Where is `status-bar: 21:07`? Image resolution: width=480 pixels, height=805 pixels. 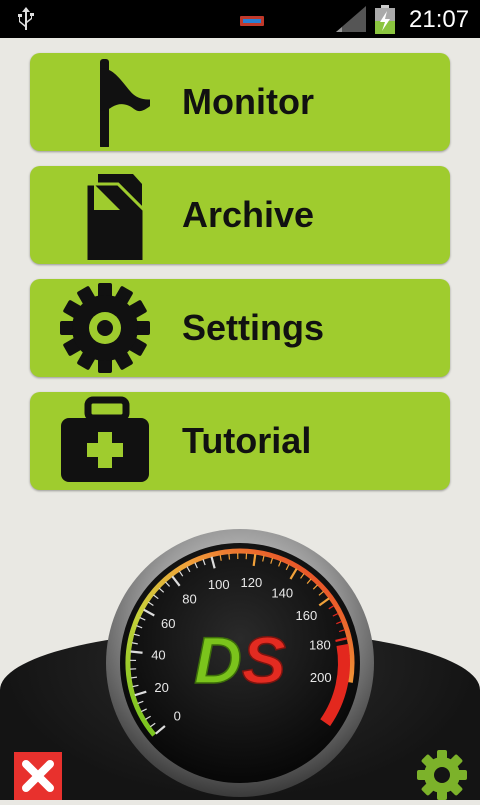
status-bar: 21:07 is located at coordinates (240, 19).